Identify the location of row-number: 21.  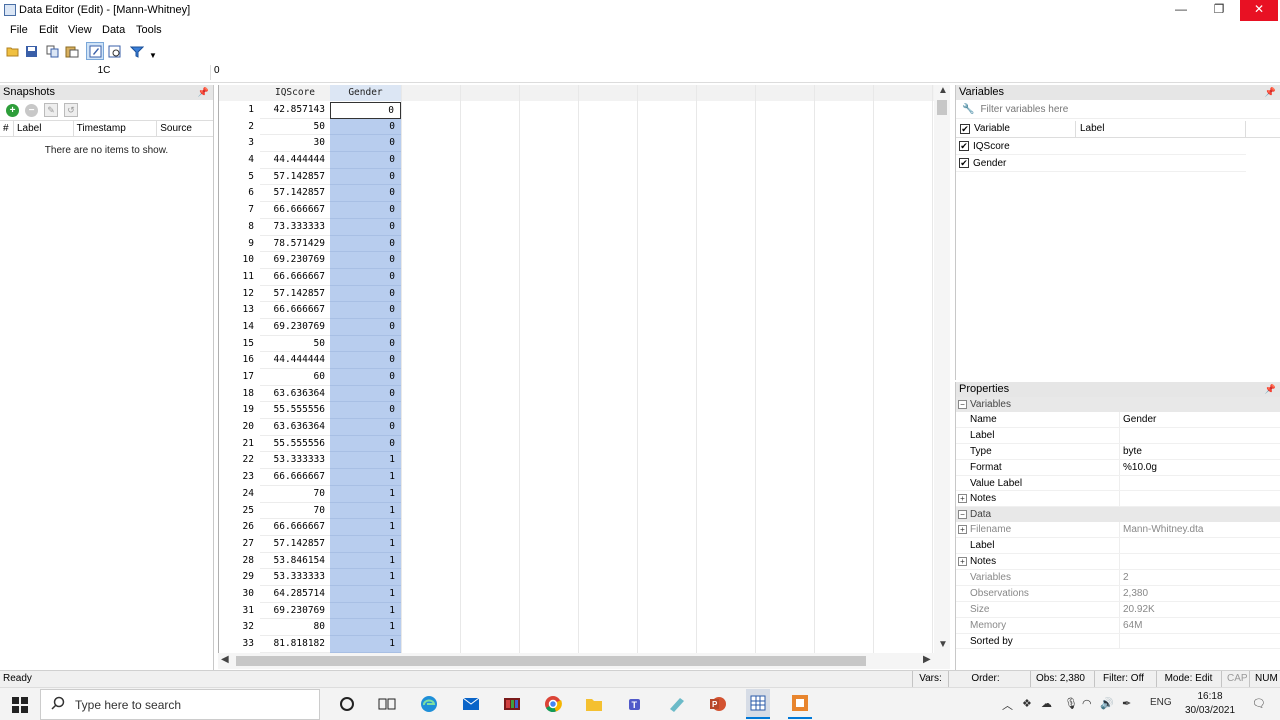
(239, 444).